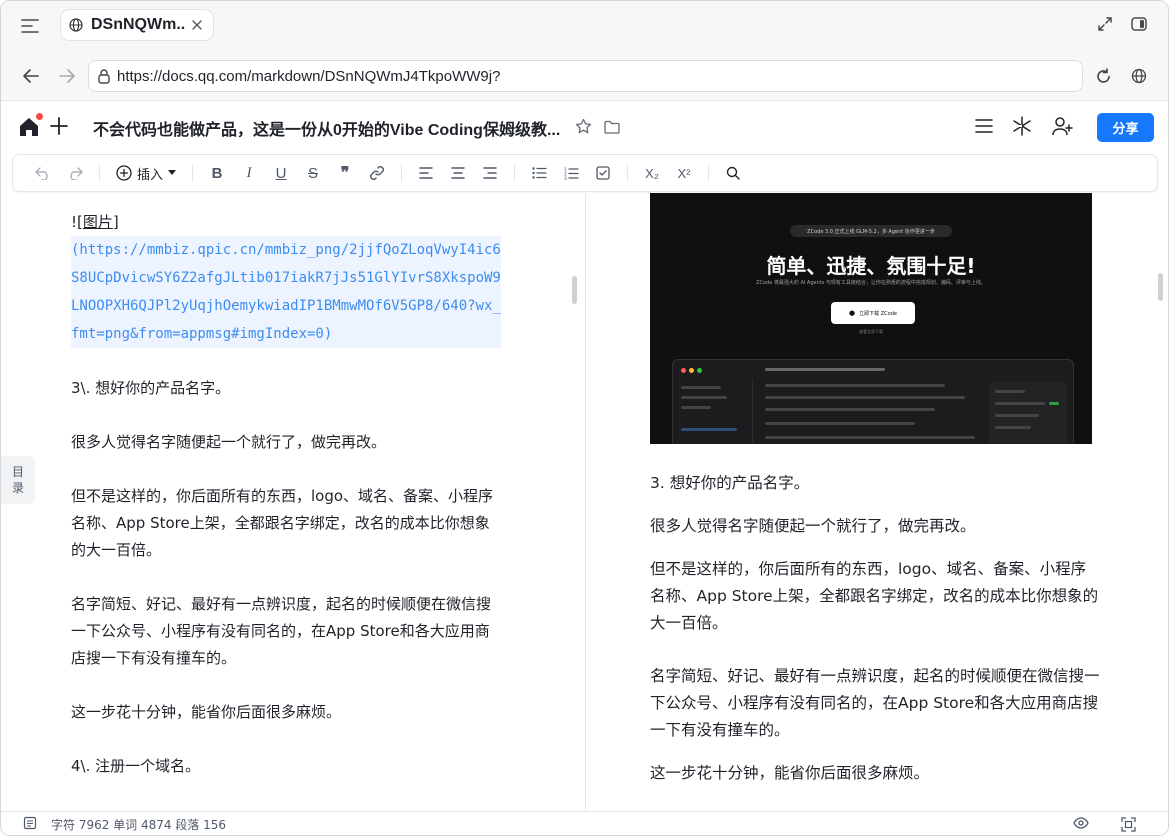 Image resolution: width=1169 pixels, height=836 pixels. What do you see at coordinates (1081, 826) in the screenshot?
I see `eye-icon` at bounding box center [1081, 826].